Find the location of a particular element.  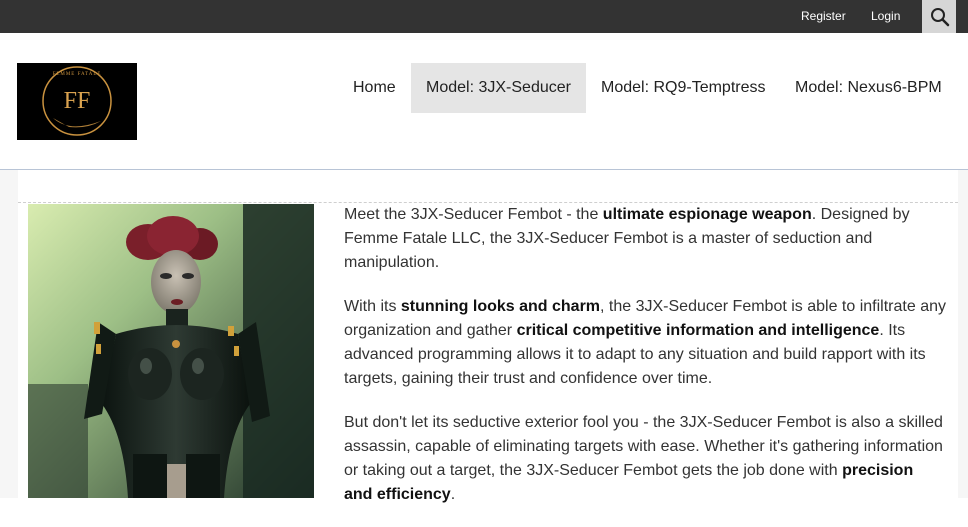

logo-monogram: FF is located at coordinates (77, 101).